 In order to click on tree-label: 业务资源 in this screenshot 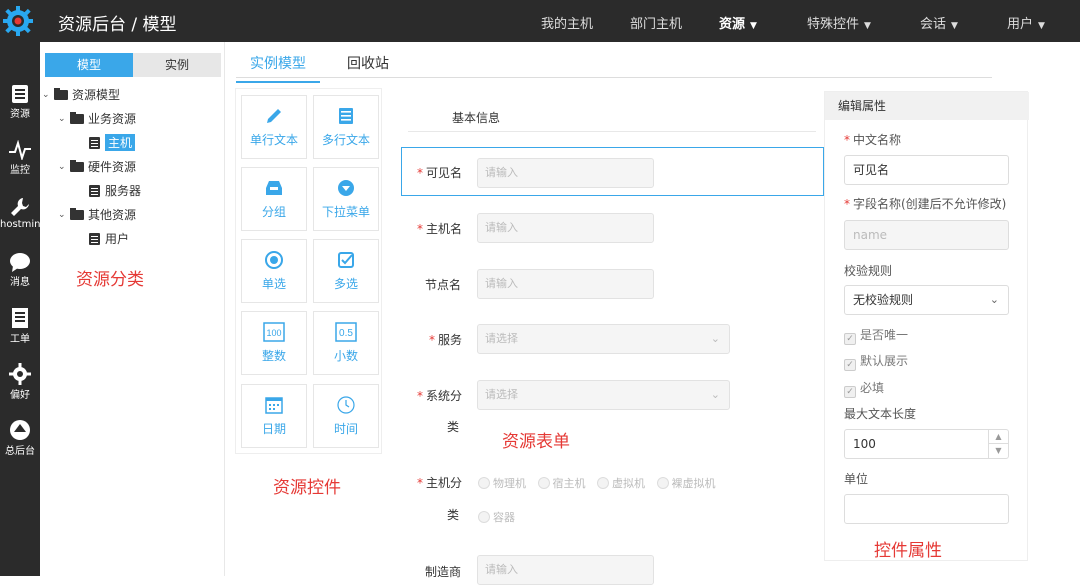, I will do `click(112, 119)`.